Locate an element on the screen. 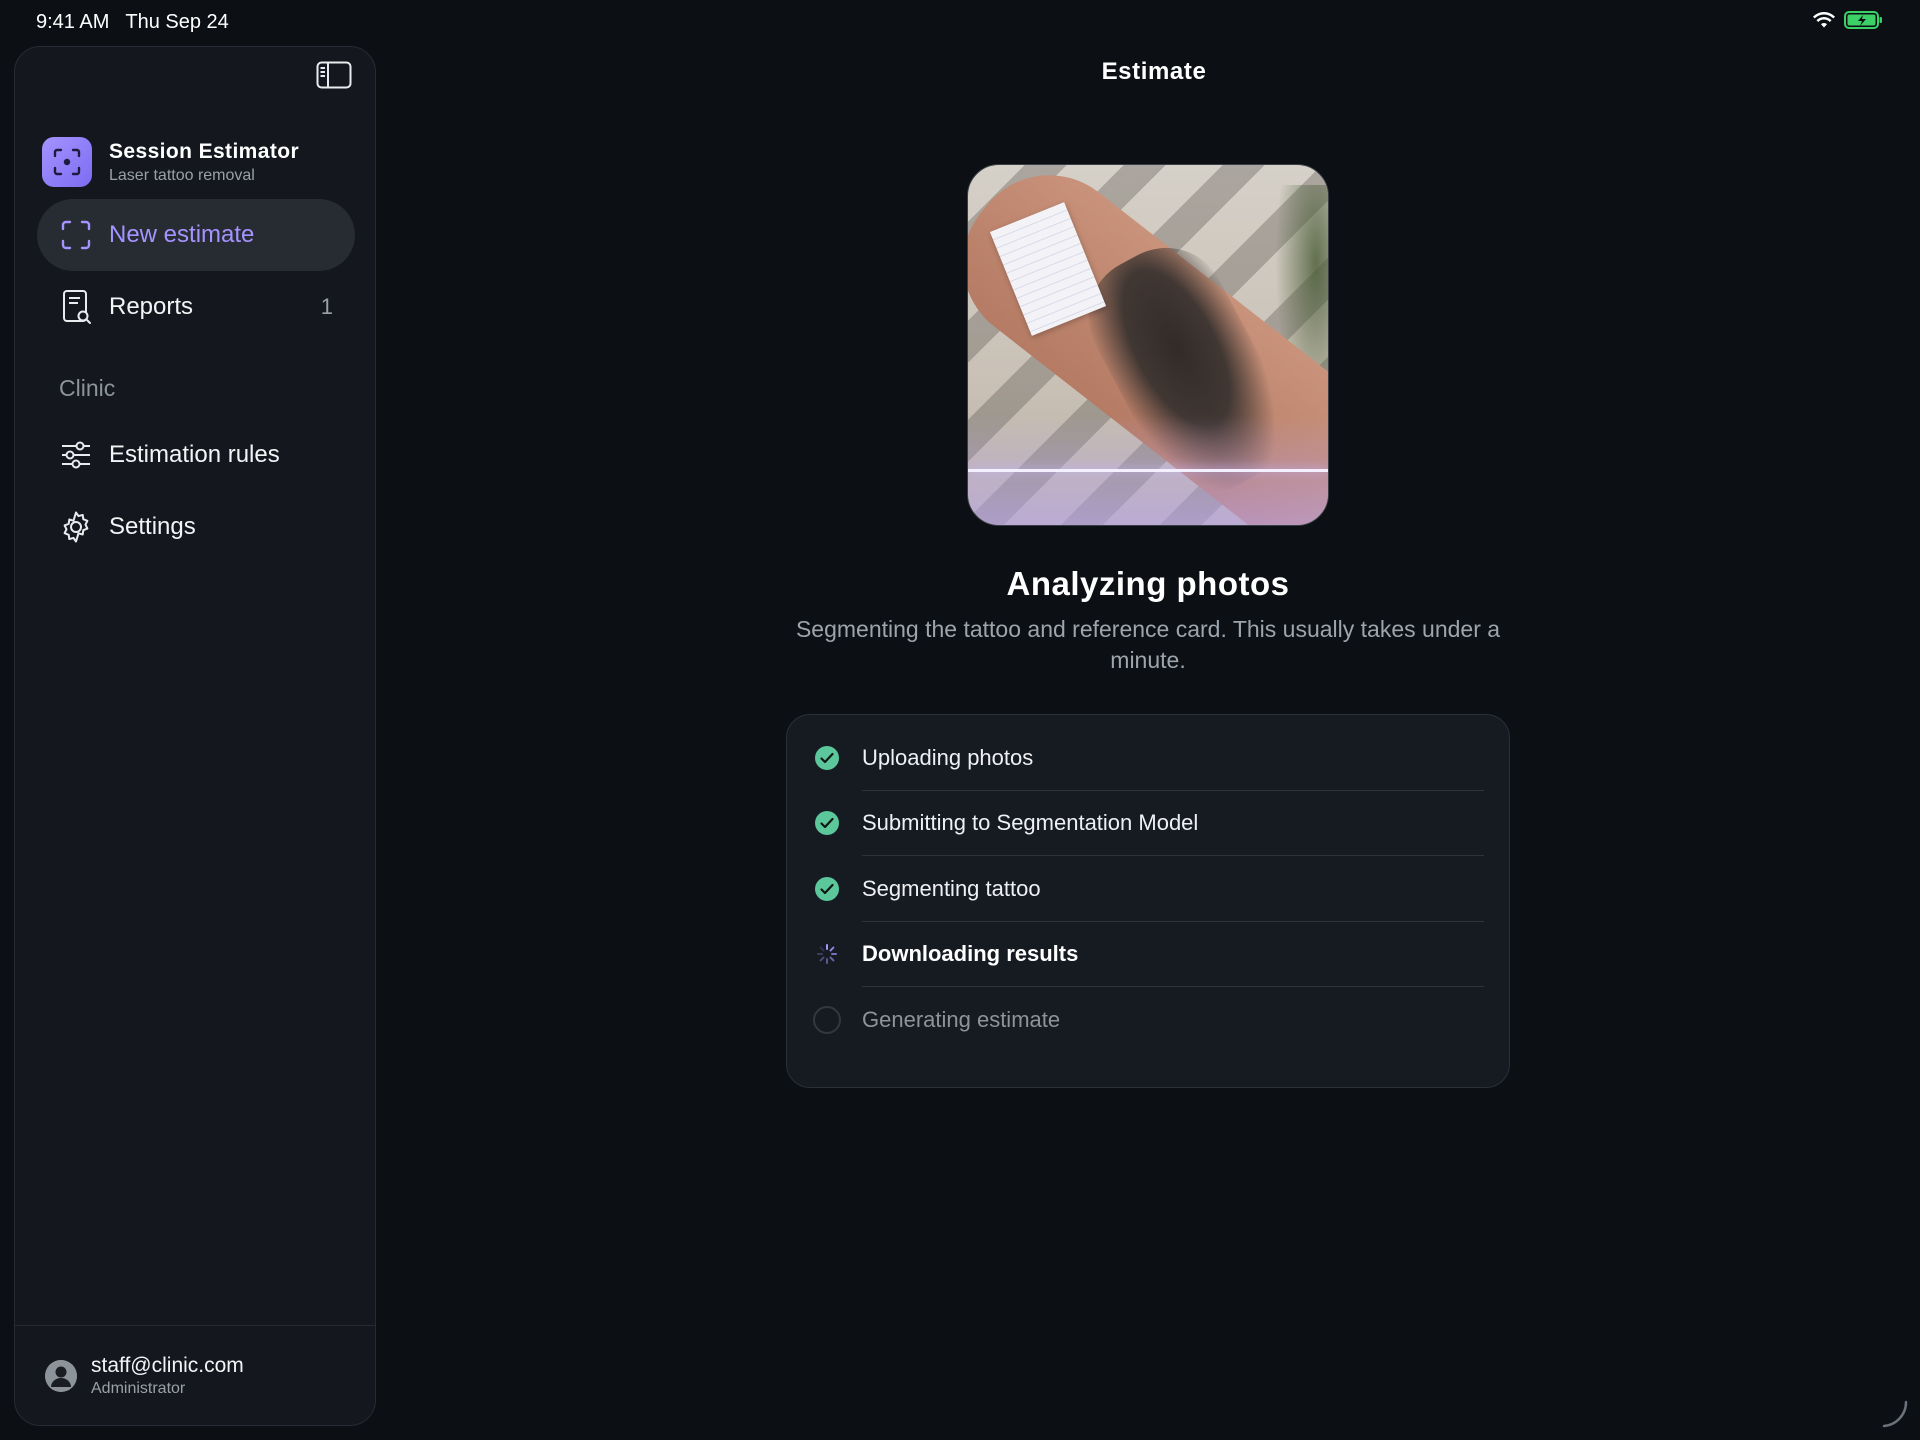 The image size is (1920, 1440). brand-title: Session Estimator is located at coordinates (204, 151).